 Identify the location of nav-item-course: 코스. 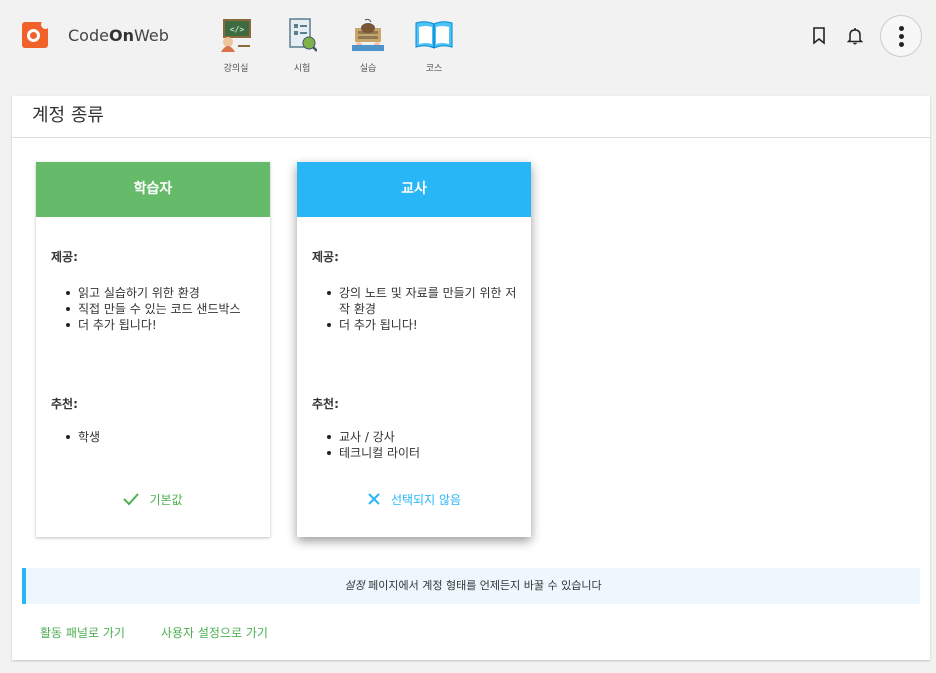
(434, 44).